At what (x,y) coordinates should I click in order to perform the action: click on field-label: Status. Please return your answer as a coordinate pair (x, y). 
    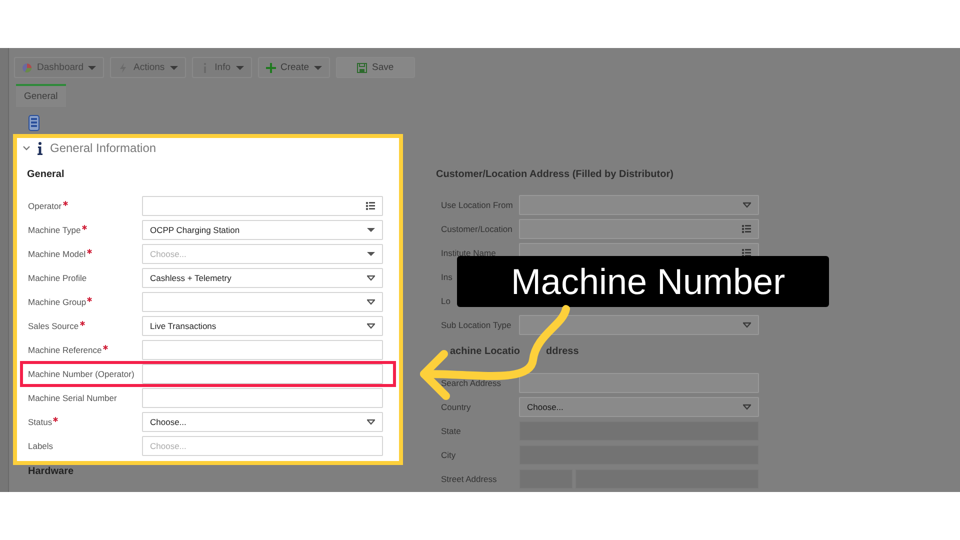
    Looking at the image, I should click on (40, 422).